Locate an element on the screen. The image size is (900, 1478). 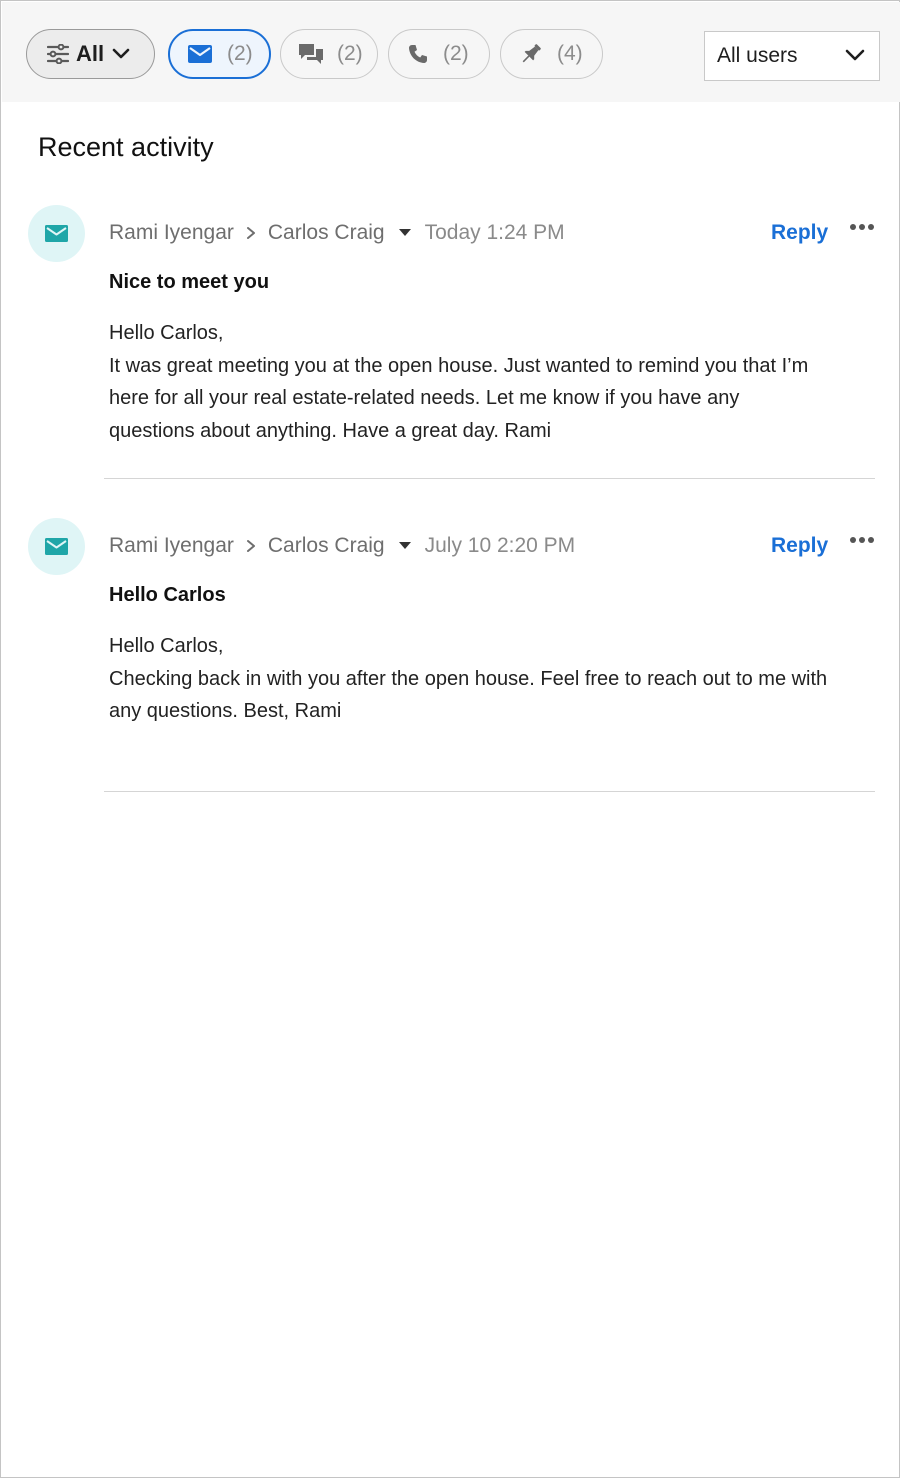
note-filter-count: (4) is located at coordinates (570, 53).